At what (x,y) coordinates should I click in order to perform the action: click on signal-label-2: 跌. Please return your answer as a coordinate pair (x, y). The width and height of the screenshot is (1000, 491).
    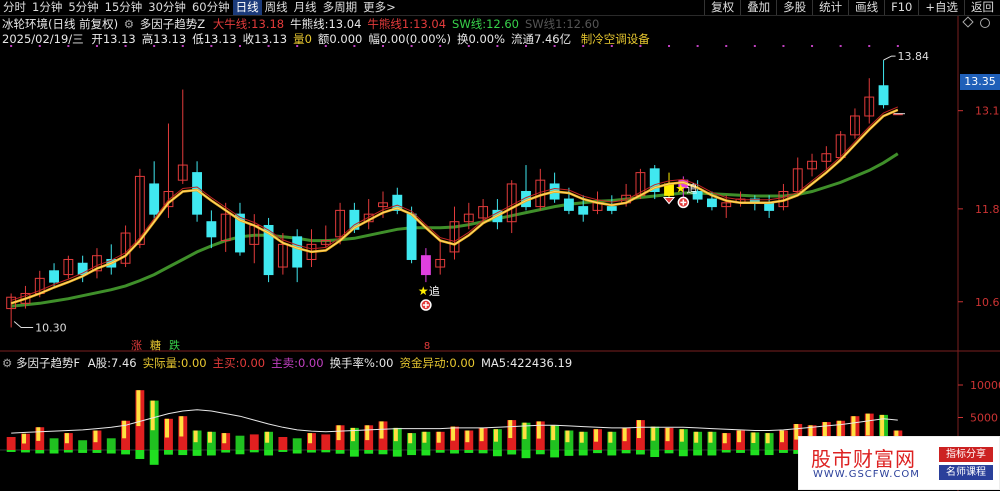
    Looking at the image, I should click on (174, 345).